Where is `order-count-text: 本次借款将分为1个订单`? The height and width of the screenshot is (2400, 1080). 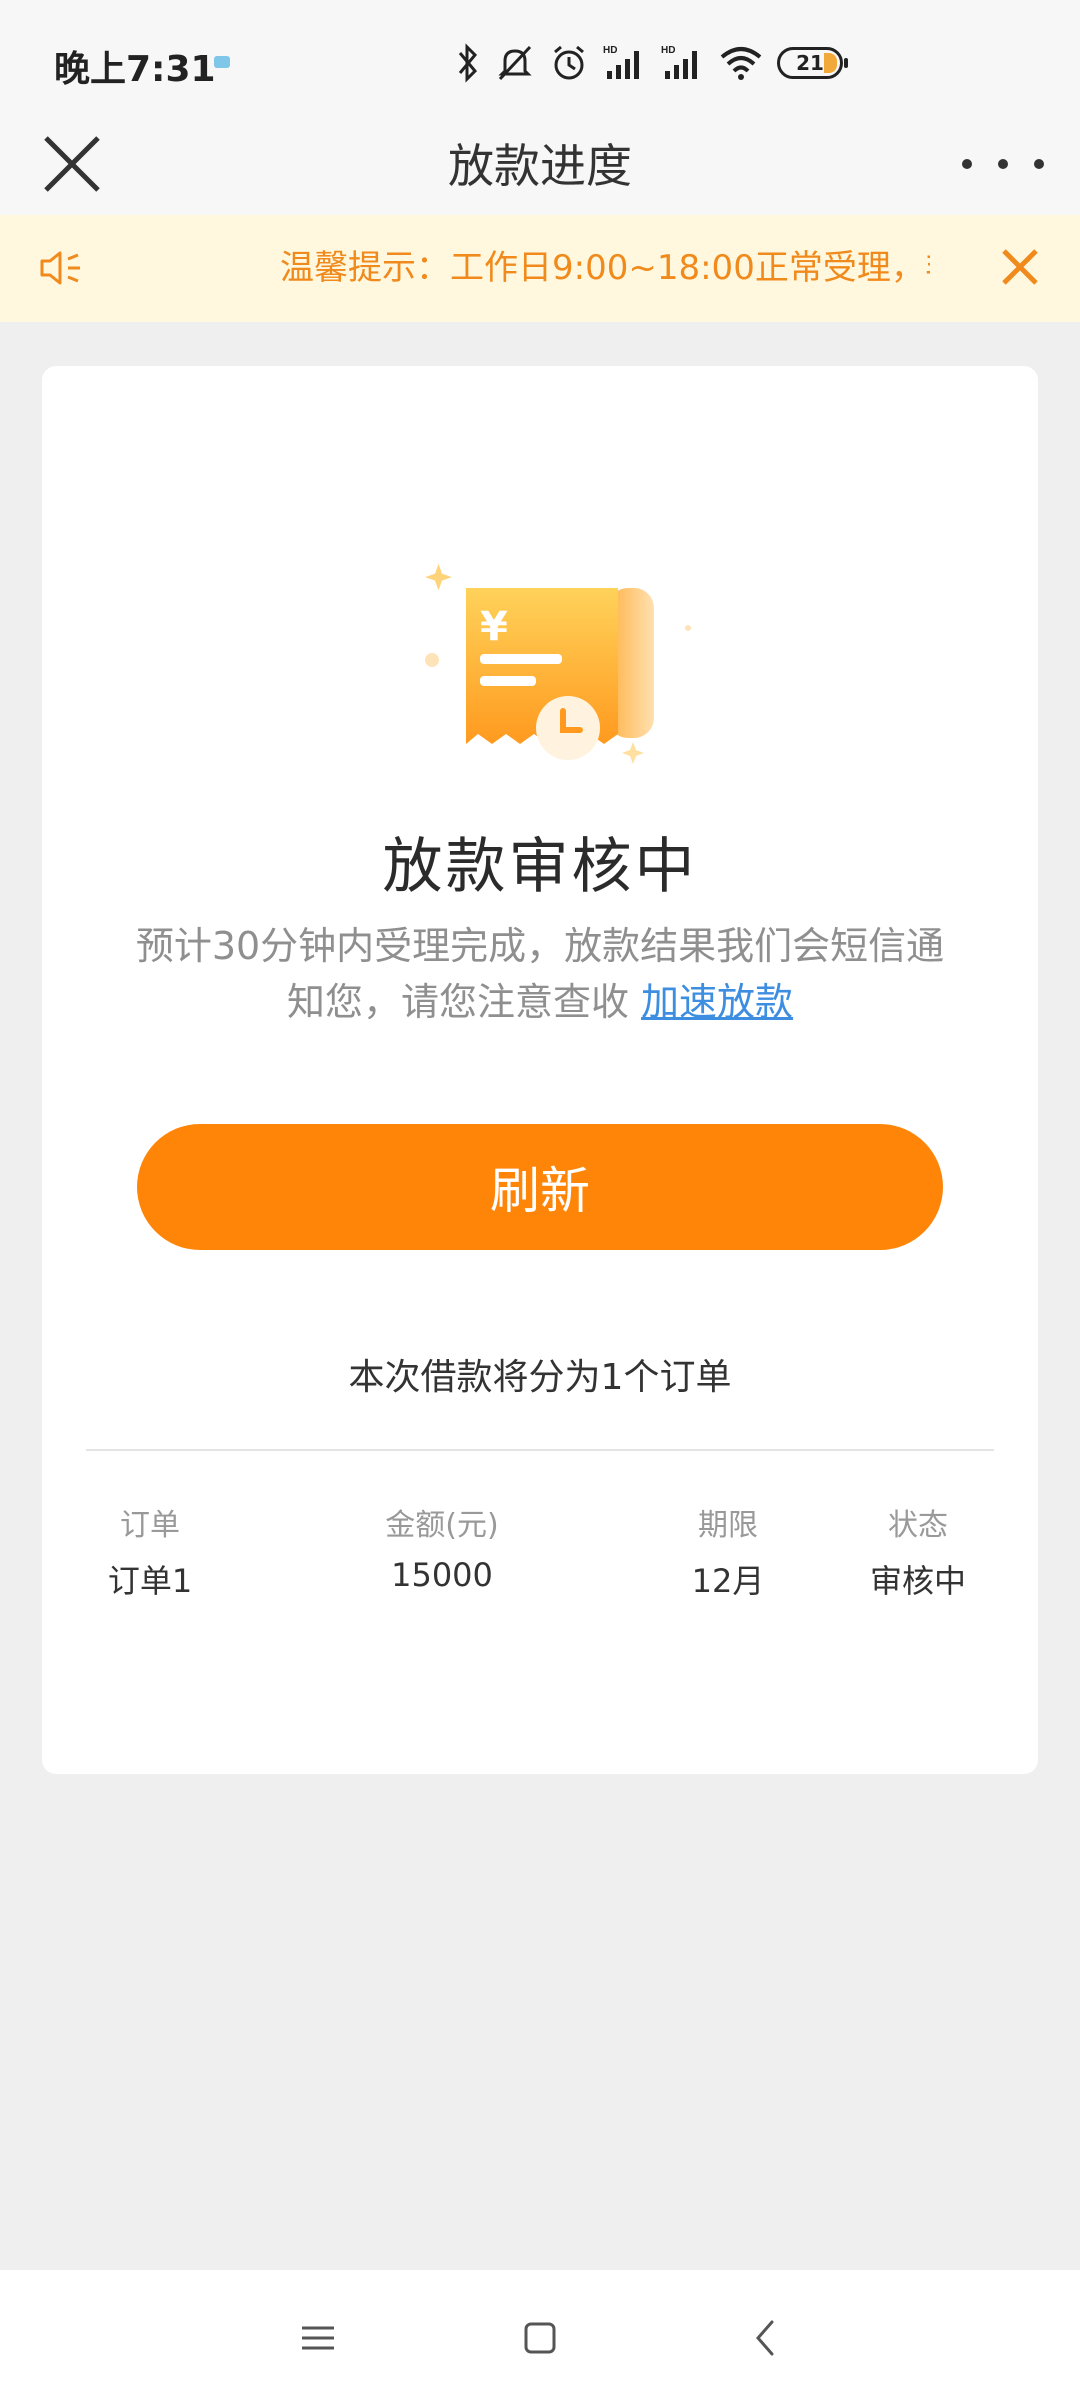 order-count-text: 本次借款将分为1个订单 is located at coordinates (540, 1377).